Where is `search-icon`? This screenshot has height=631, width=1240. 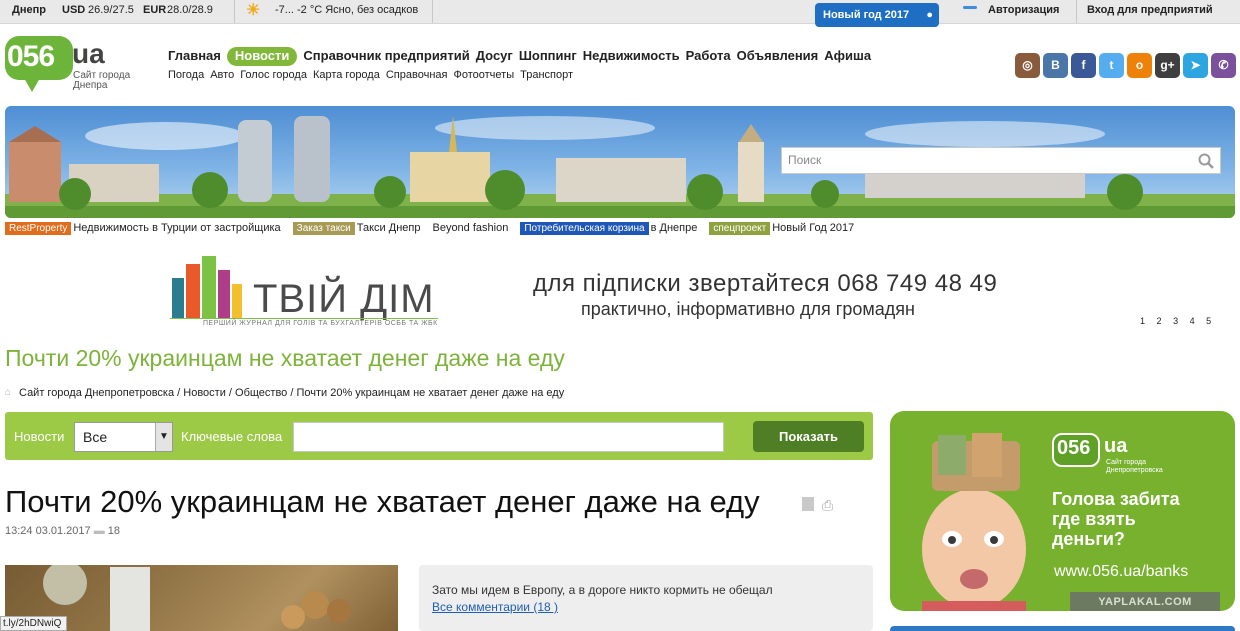 search-icon is located at coordinates (1206, 161).